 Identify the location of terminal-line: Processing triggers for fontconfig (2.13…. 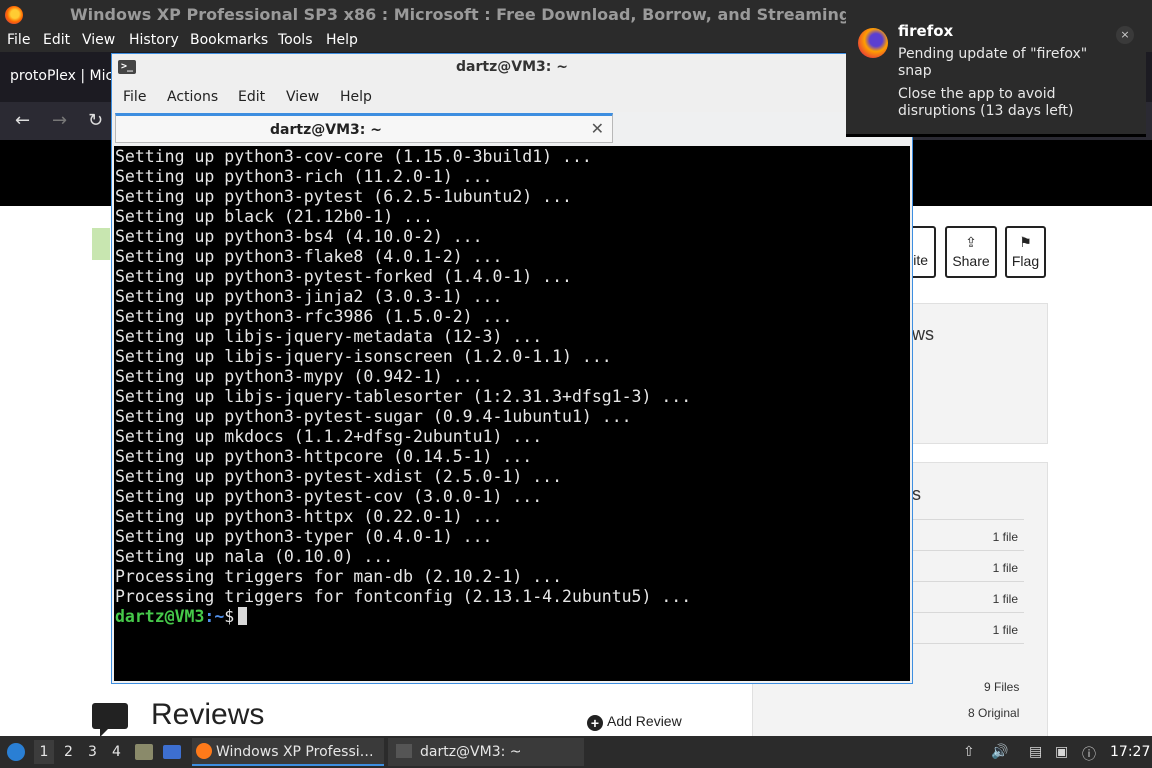
(403, 596).